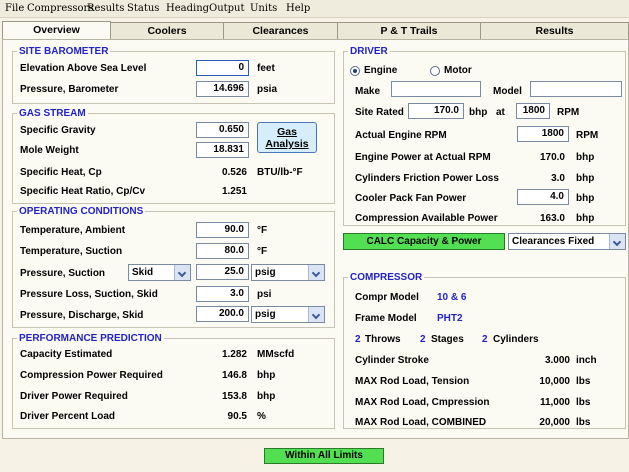  Describe the element at coordinates (58, 130) in the screenshot. I see `specific-gravity-label: Specific Gravity` at that location.